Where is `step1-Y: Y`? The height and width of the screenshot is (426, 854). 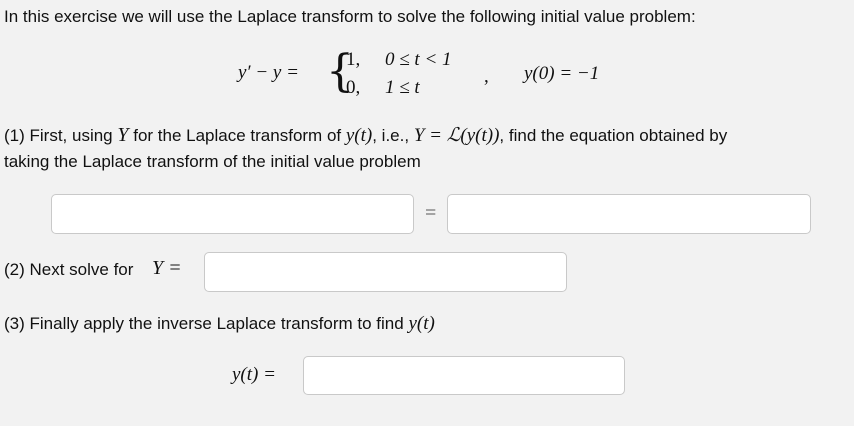
step1-Y: Y is located at coordinates (123, 135).